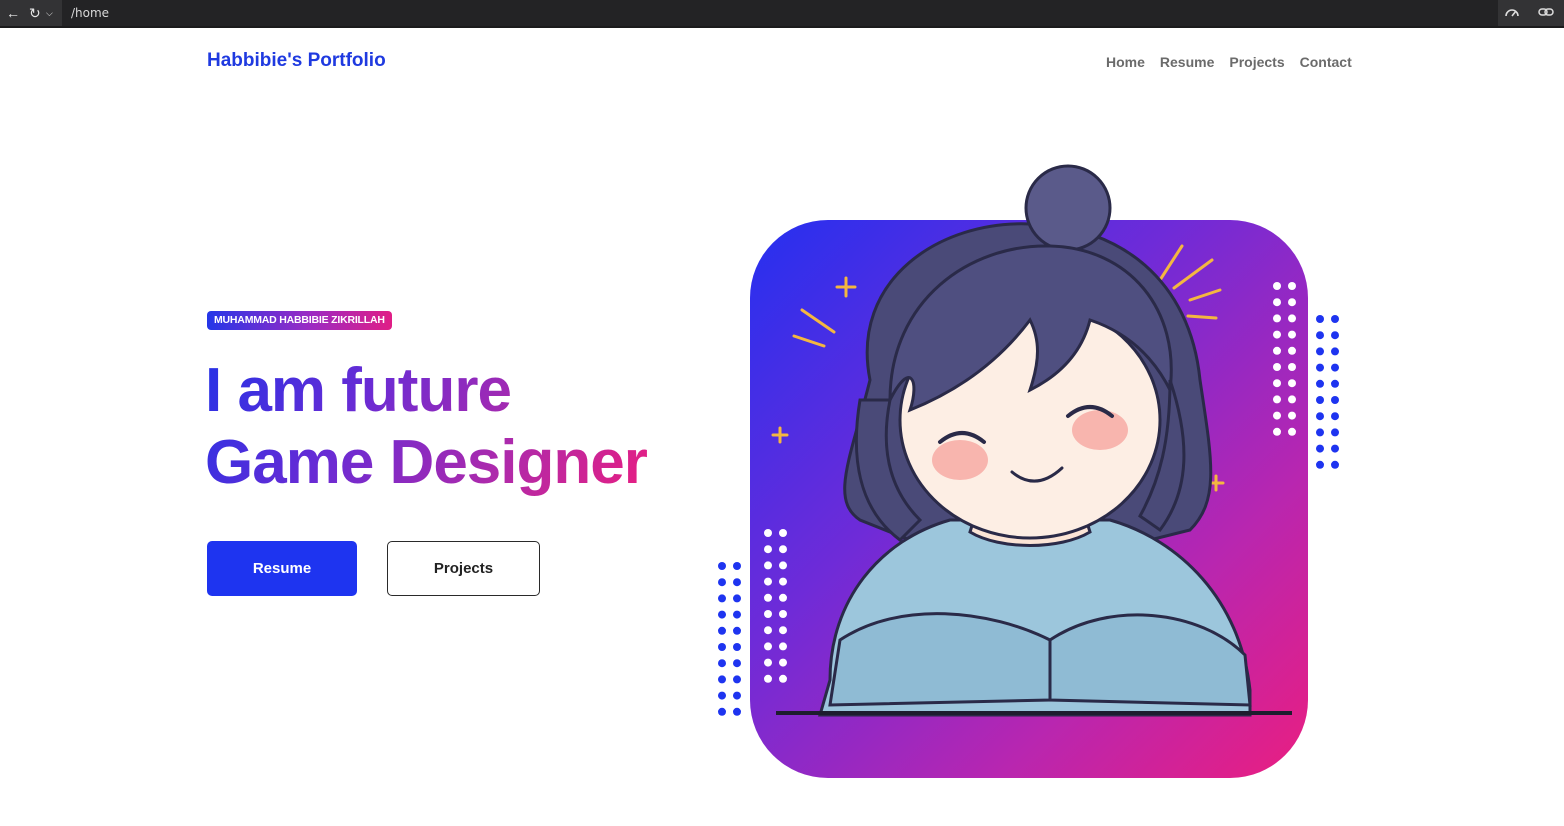 The height and width of the screenshot is (826, 1564). Describe the element at coordinates (1512, 13) in the screenshot. I see `performance-icon` at that location.